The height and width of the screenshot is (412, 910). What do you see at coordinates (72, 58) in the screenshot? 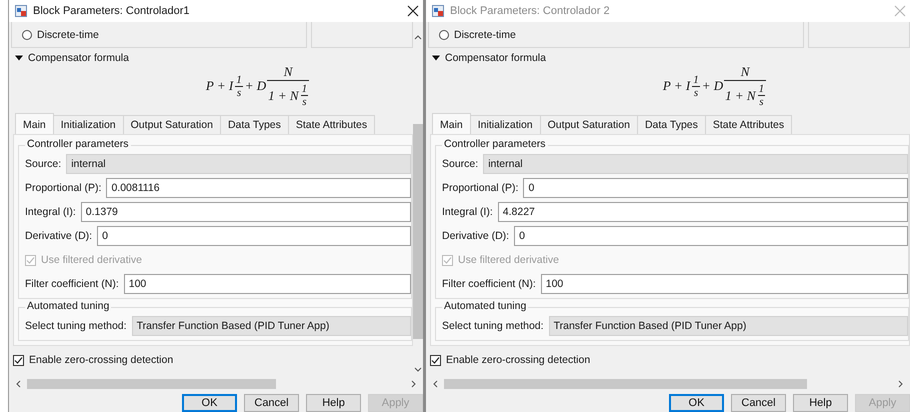
I see `section-toggle: Compensator formula` at bounding box center [72, 58].